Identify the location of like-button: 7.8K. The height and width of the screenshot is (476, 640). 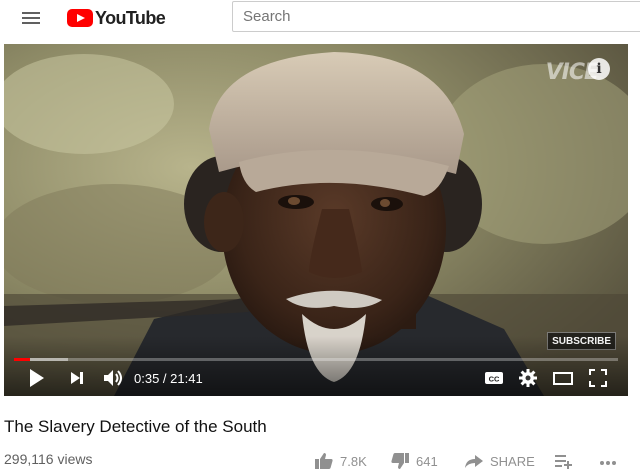
(340, 461).